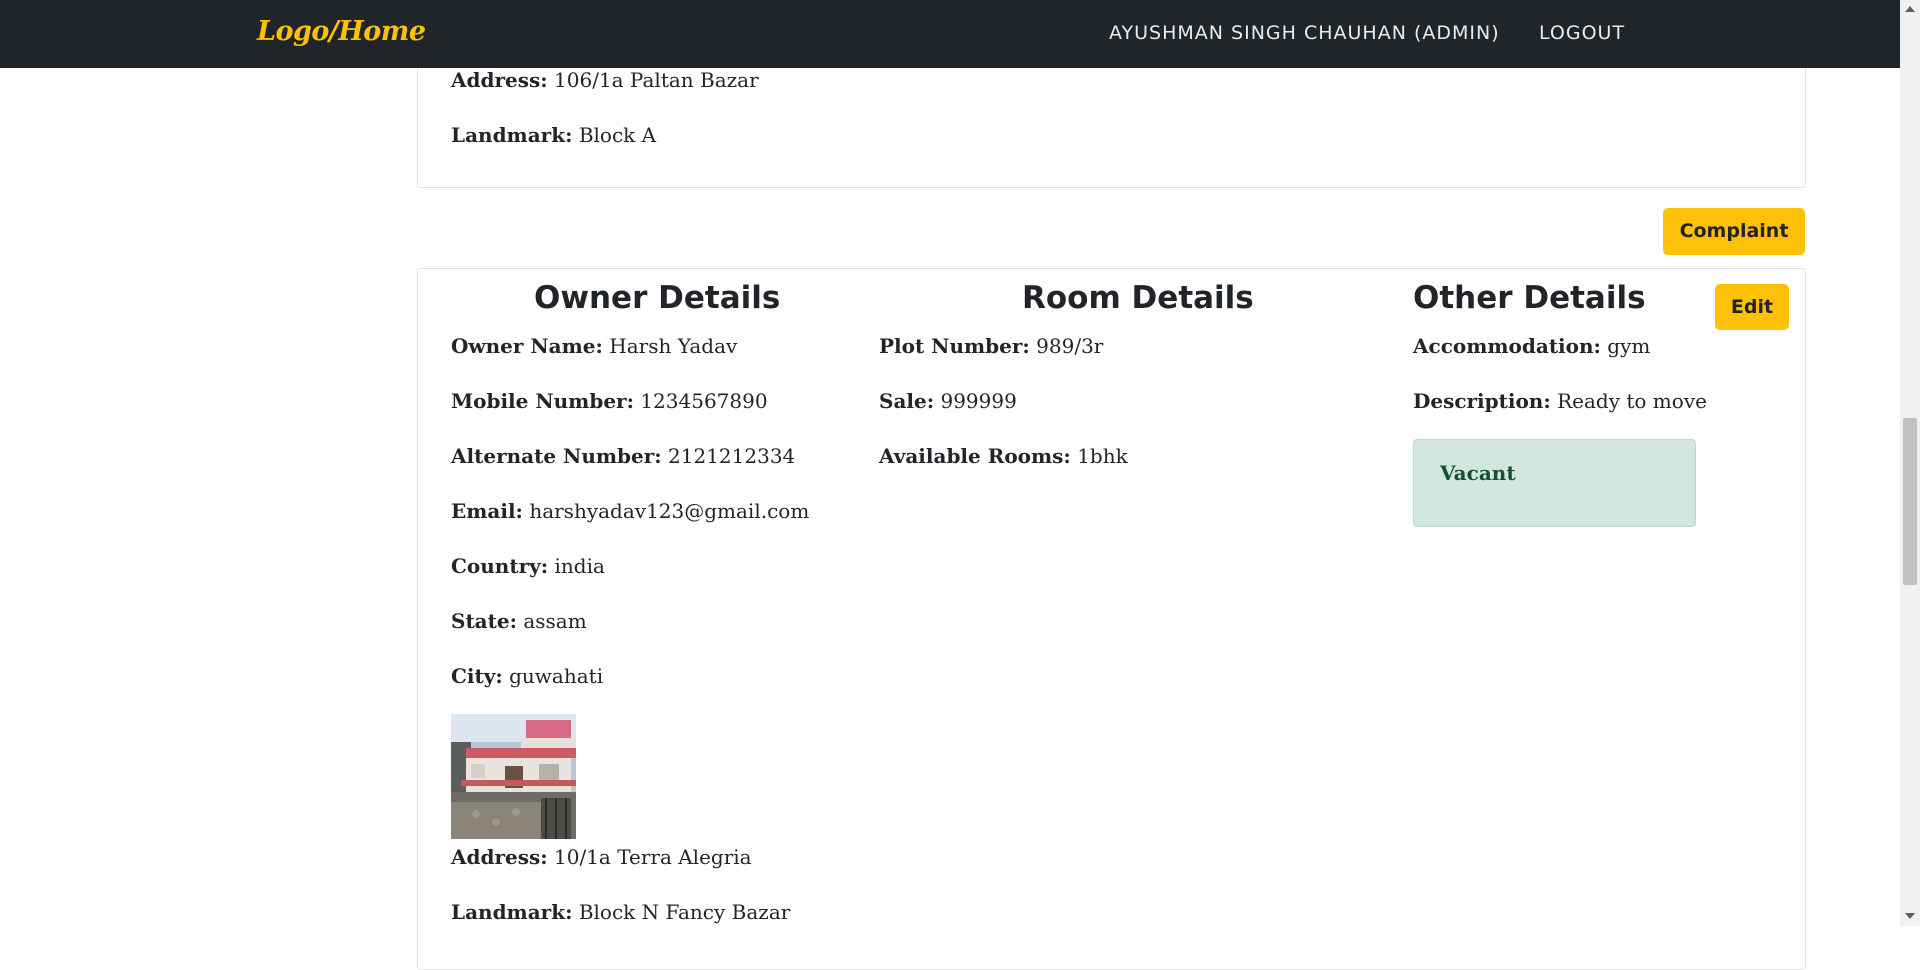  What do you see at coordinates (1102, 456) in the screenshot?
I see `field-value: 1bhk` at bounding box center [1102, 456].